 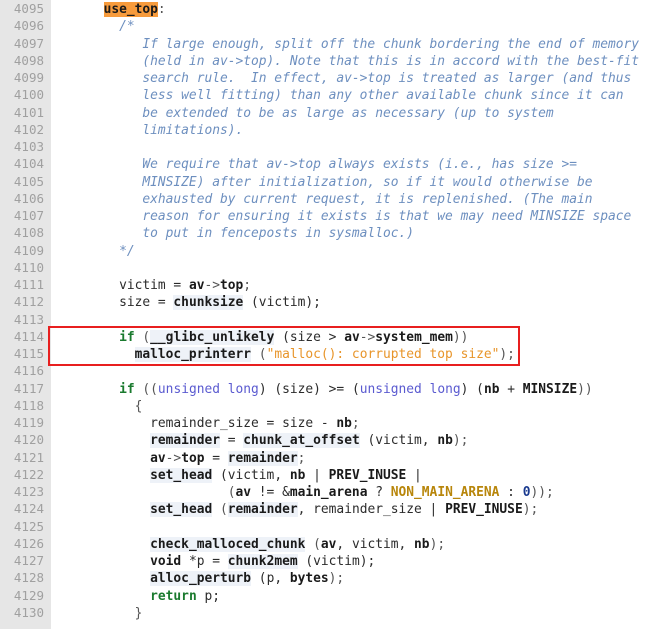 What do you see at coordinates (328, 492) in the screenshot?
I see `code-token: main_arena` at bounding box center [328, 492].